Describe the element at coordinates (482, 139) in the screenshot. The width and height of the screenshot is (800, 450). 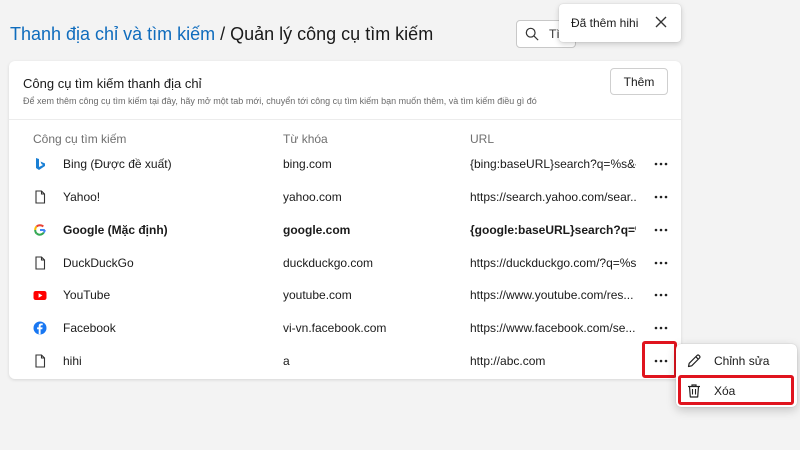
I see `column-header-url: URL` at that location.